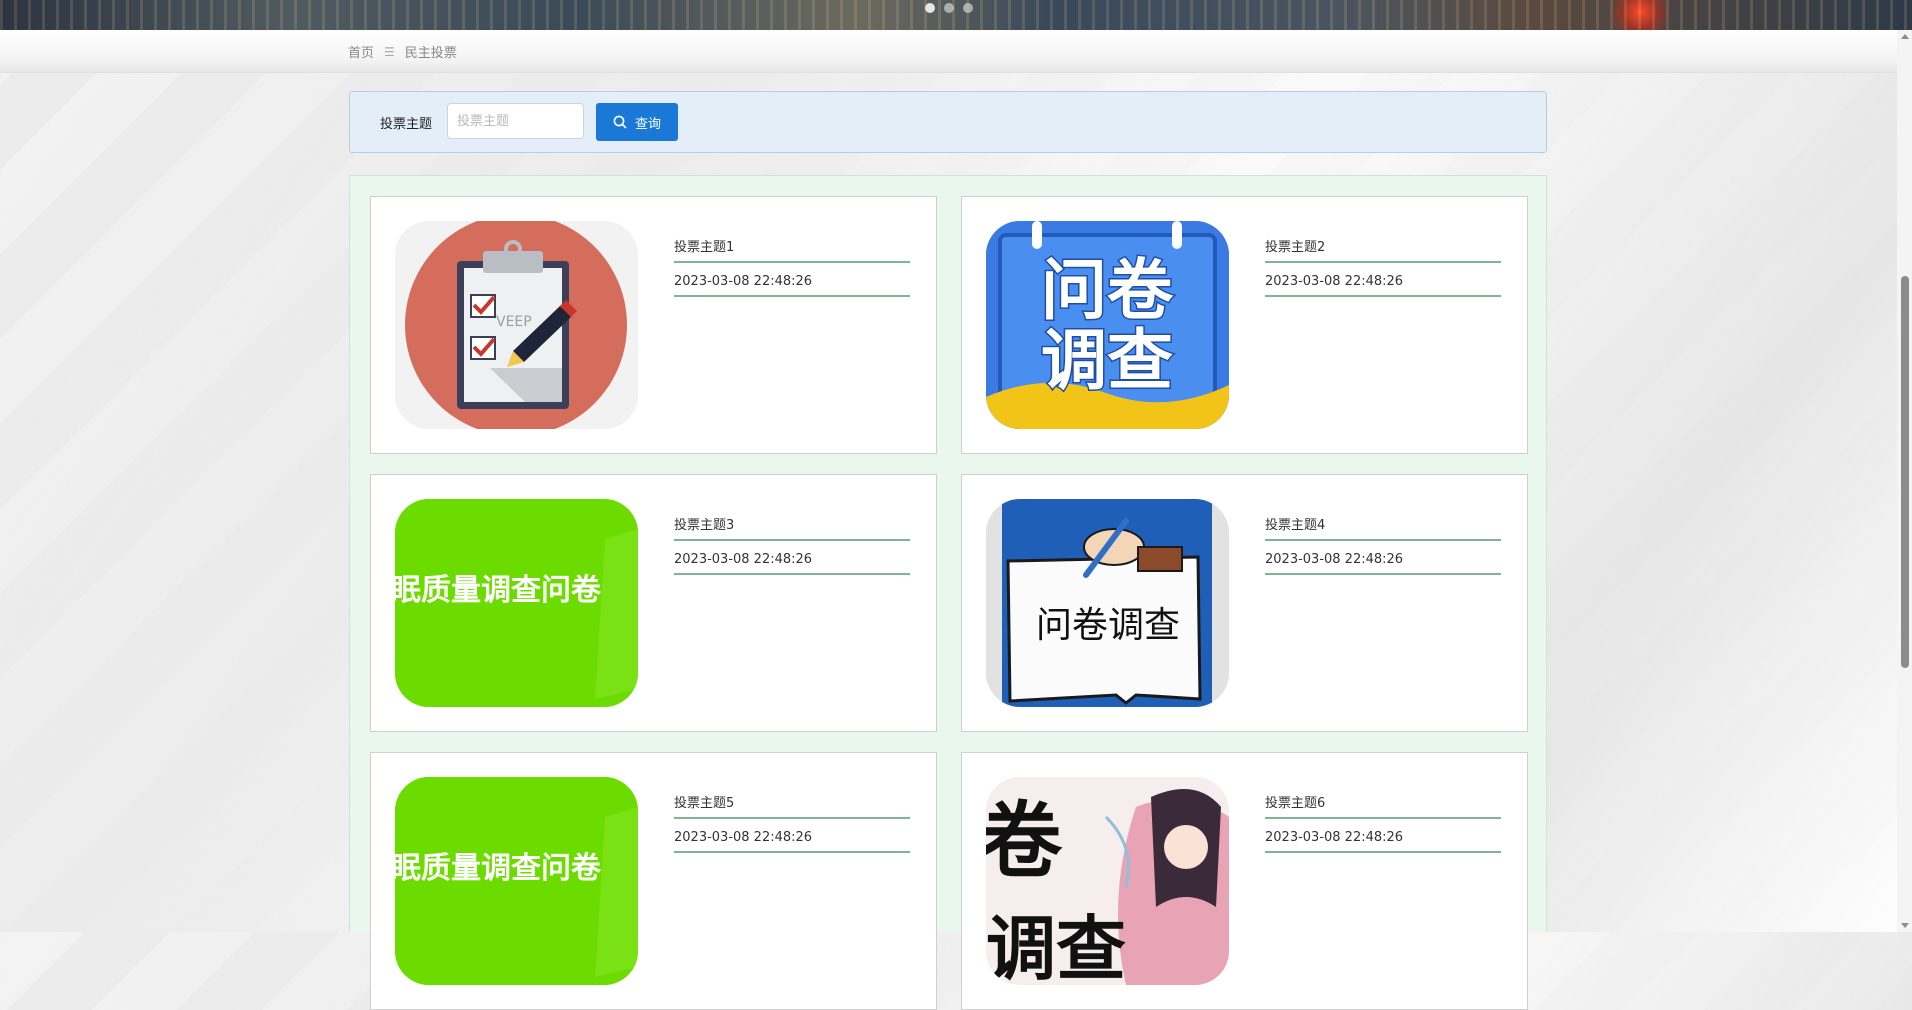  I want to click on vote-title: 投票主题3, so click(792, 526).